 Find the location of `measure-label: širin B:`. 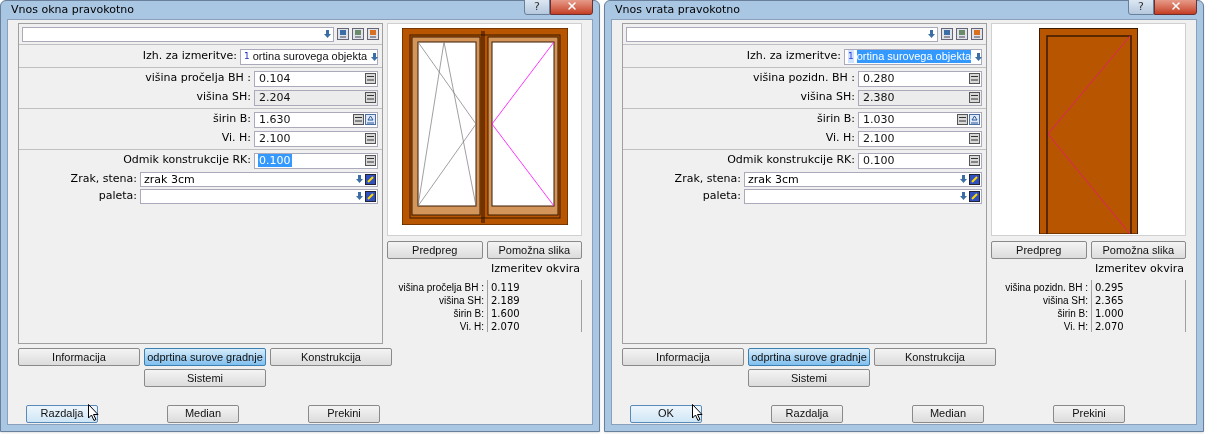

measure-label: širin B: is located at coordinates (1072, 312).